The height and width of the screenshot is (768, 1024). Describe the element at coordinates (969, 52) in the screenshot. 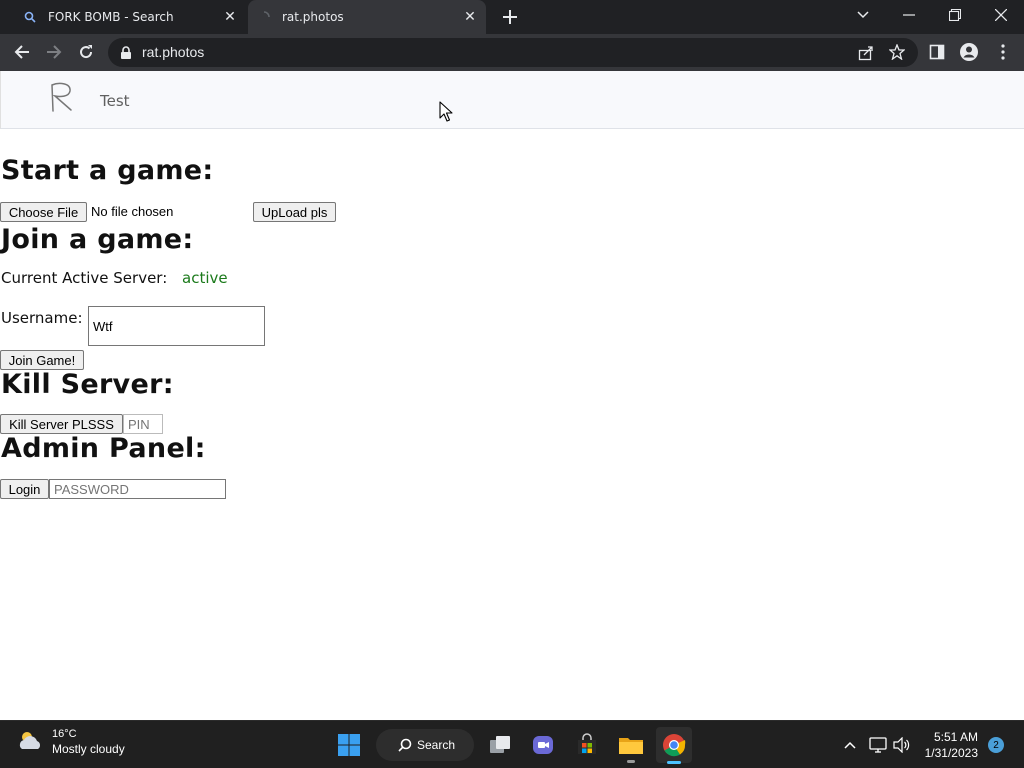

I see `profile-icon` at that location.